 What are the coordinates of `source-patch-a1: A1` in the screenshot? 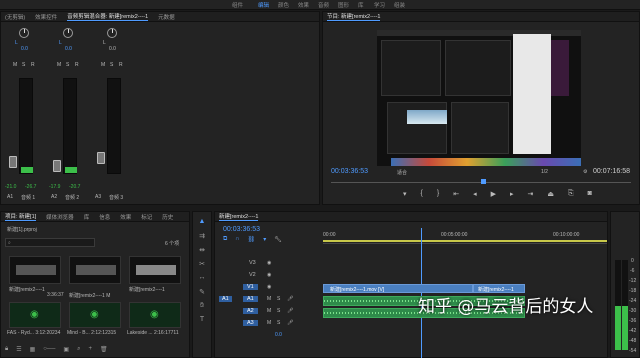 It's located at (225, 299).